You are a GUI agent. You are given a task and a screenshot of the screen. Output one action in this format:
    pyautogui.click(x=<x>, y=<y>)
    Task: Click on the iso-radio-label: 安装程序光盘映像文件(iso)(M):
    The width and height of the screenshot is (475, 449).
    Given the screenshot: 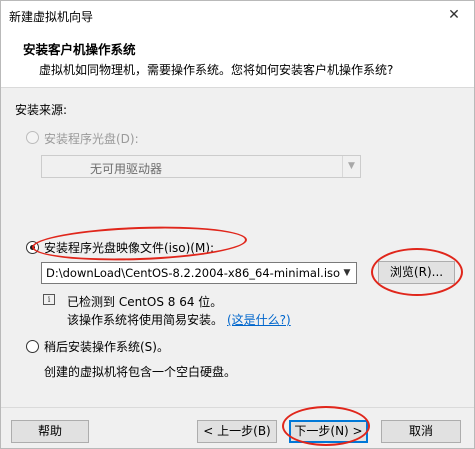 What is the action you would take?
    pyautogui.click(x=129, y=248)
    